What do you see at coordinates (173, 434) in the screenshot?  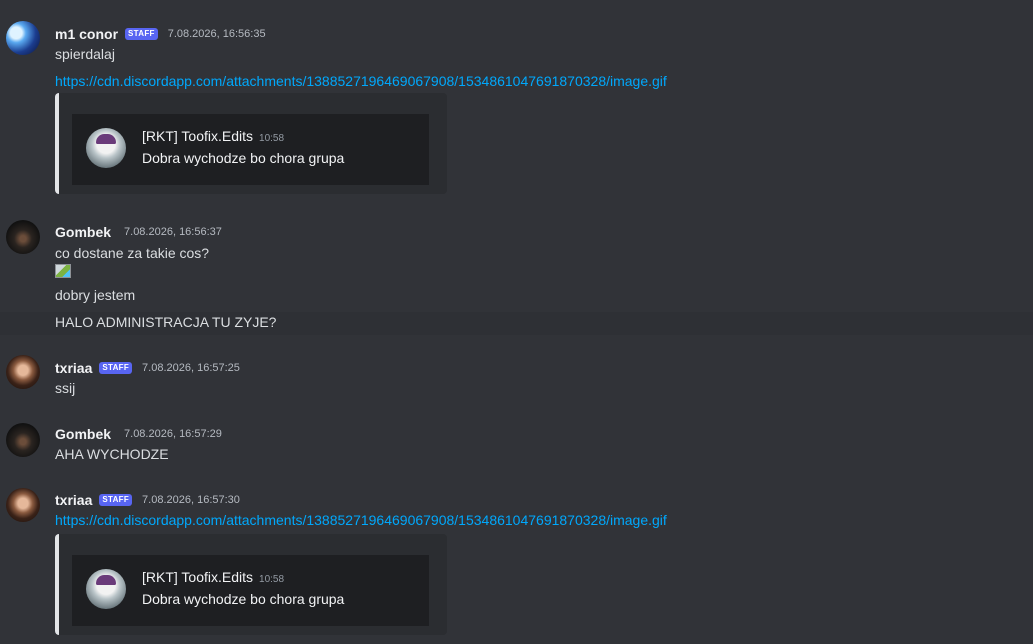 I see `timestamp: 7.08.2026, 16:57:29` at bounding box center [173, 434].